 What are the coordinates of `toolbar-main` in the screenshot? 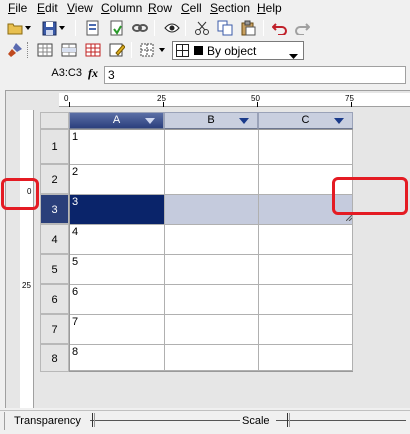 It's located at (205, 28).